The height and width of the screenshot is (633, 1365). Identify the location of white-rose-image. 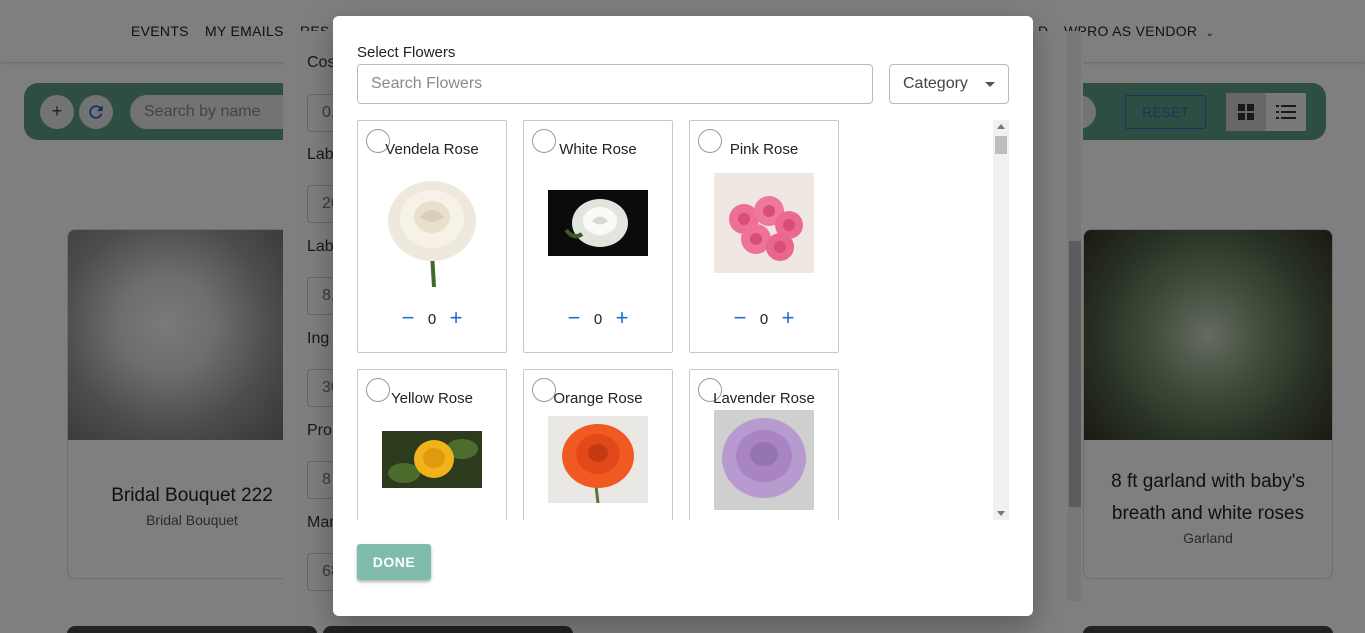
(598, 223).